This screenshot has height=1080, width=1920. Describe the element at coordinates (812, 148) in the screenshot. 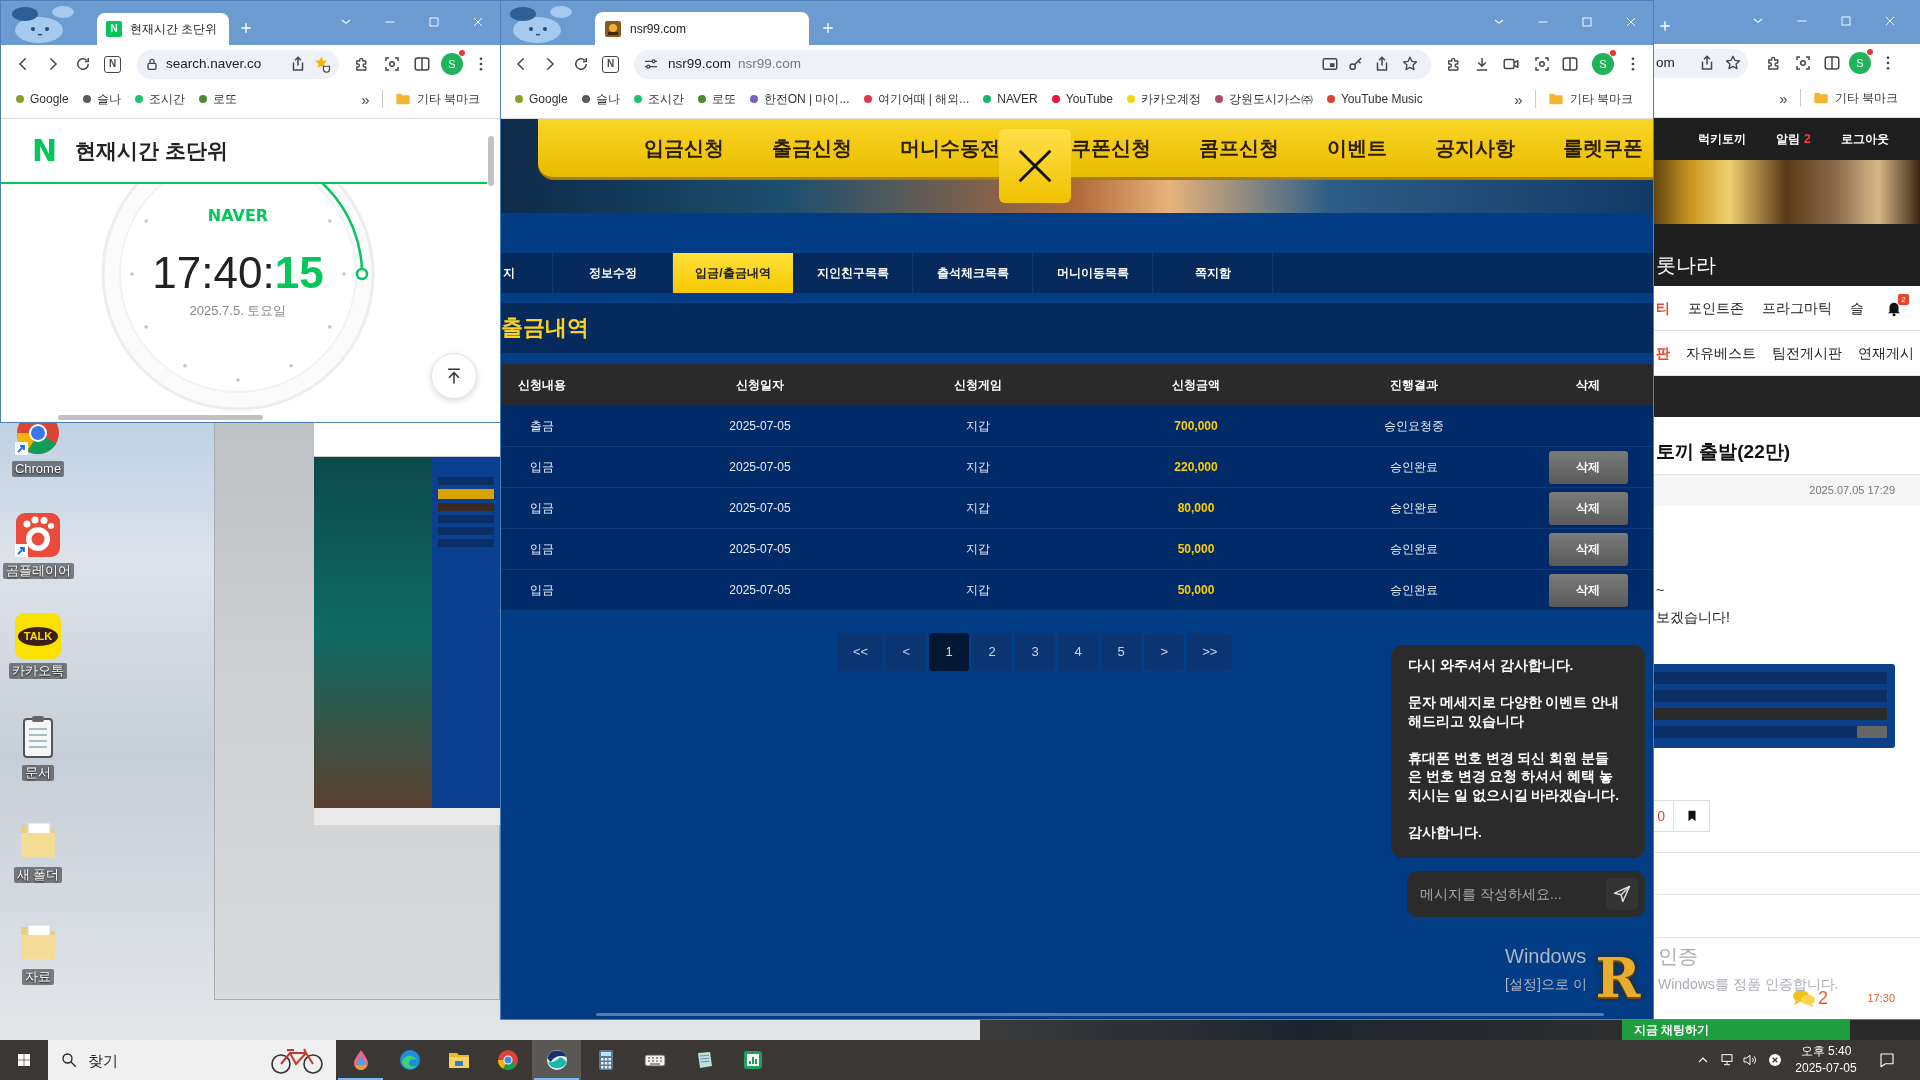

I see `nav-link: 출금신청` at that location.